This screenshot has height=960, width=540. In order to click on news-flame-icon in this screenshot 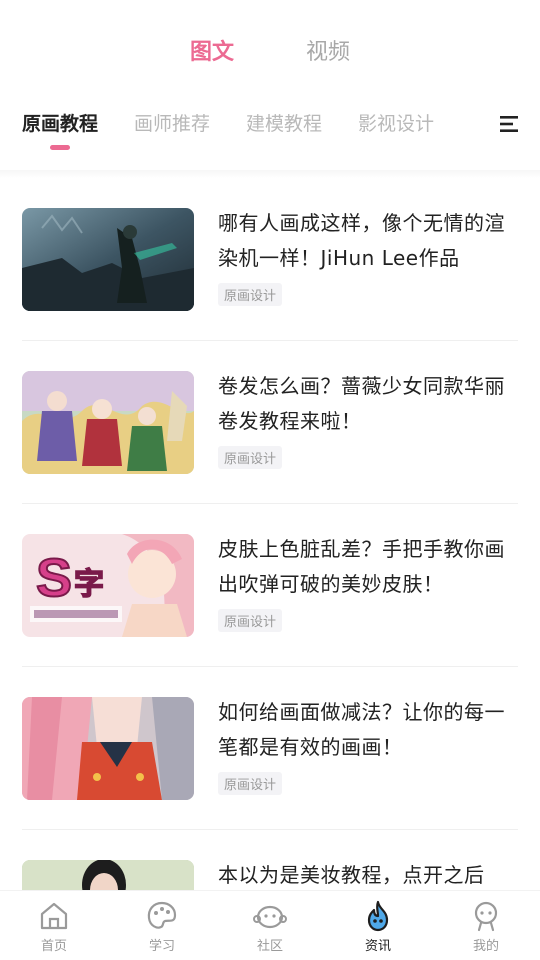, I will do `click(378, 916)`.